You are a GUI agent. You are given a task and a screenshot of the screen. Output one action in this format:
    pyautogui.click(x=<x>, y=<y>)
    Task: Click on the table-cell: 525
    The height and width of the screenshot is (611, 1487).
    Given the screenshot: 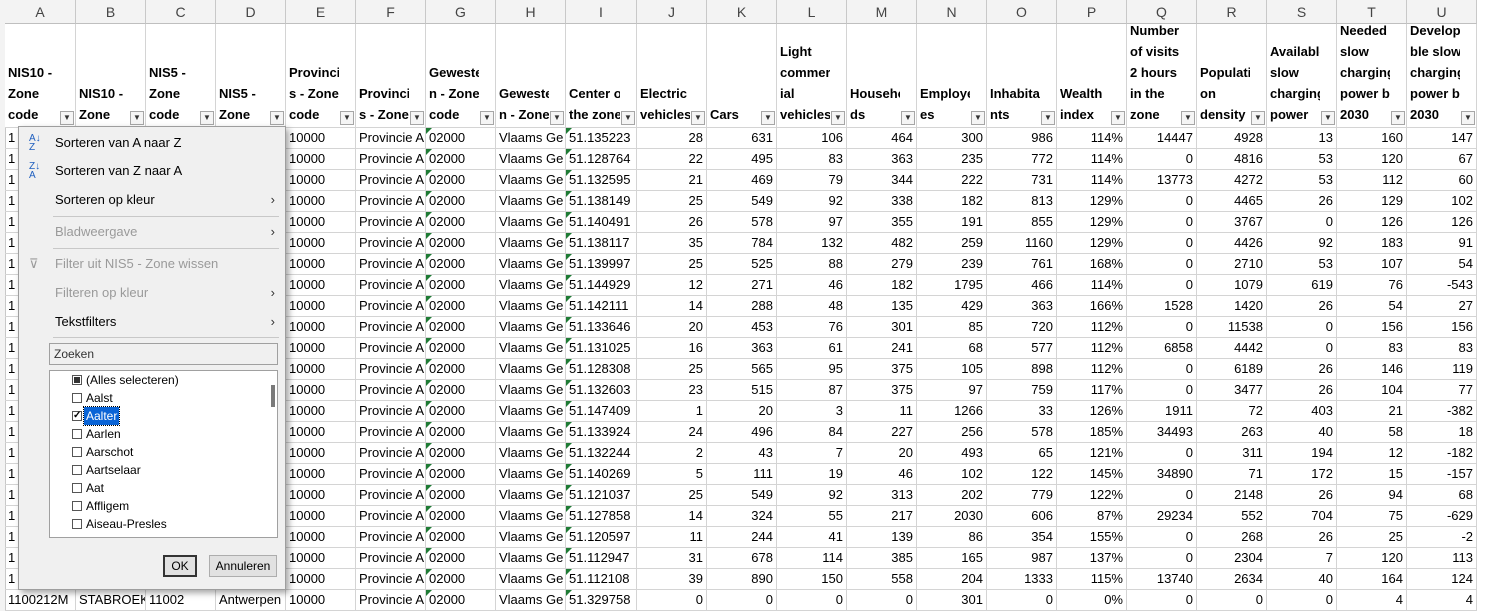 What is the action you would take?
    pyautogui.click(x=742, y=264)
    